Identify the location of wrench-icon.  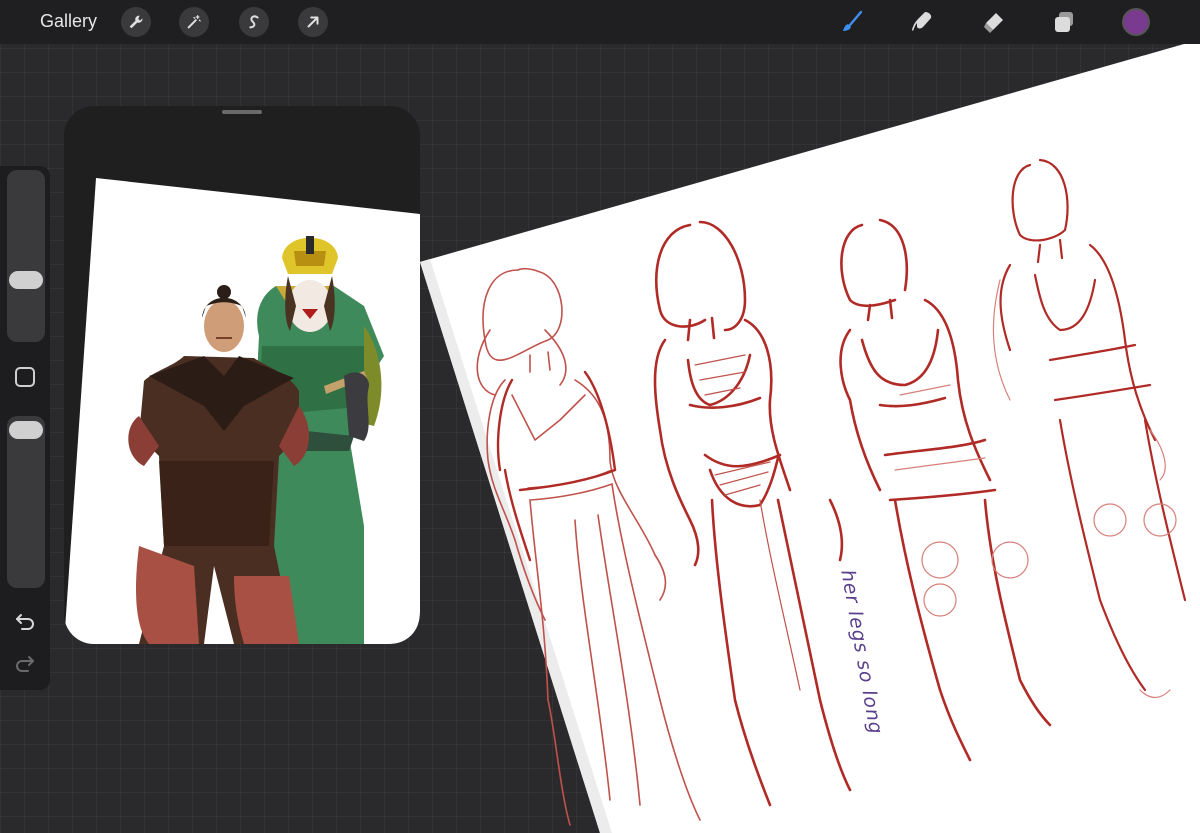
(136, 22).